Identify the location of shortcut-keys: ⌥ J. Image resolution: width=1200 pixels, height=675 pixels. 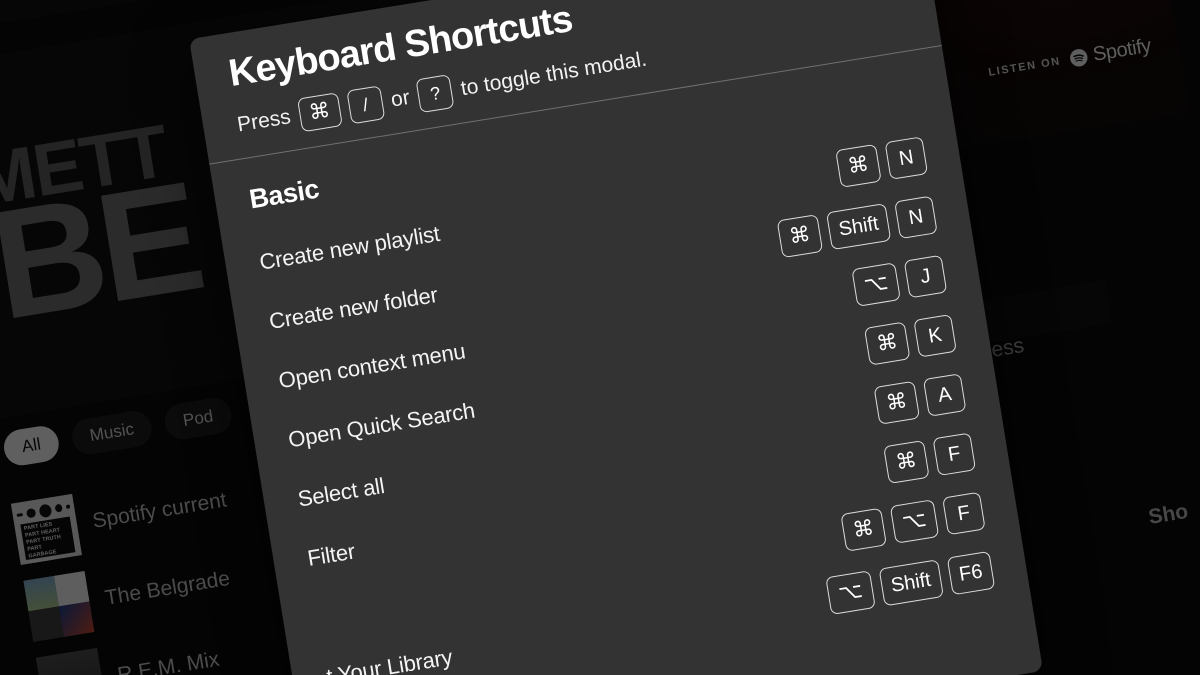
(899, 280).